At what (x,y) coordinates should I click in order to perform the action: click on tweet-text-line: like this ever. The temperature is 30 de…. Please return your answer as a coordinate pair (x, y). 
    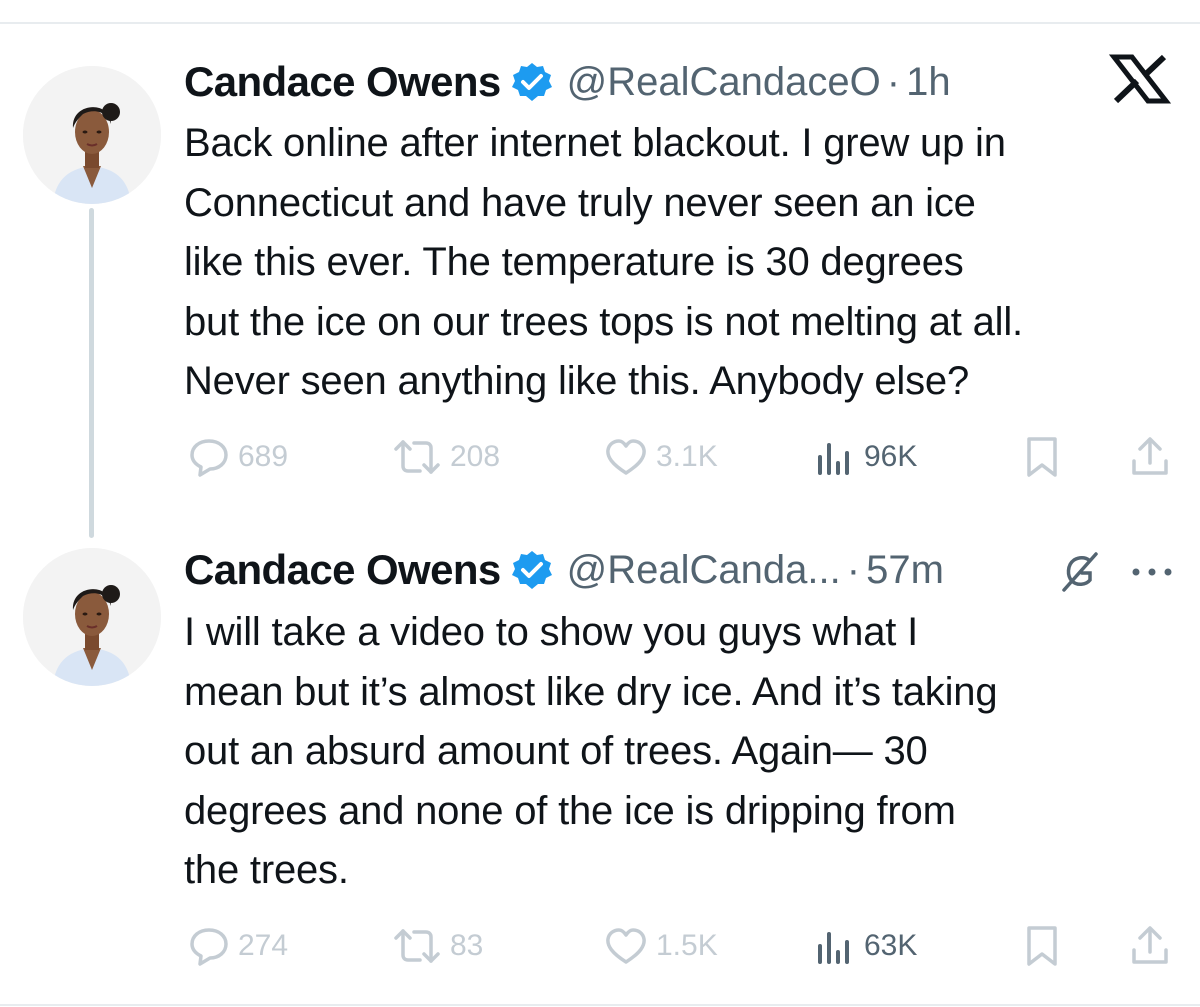
    Looking at the image, I should click on (574, 262).